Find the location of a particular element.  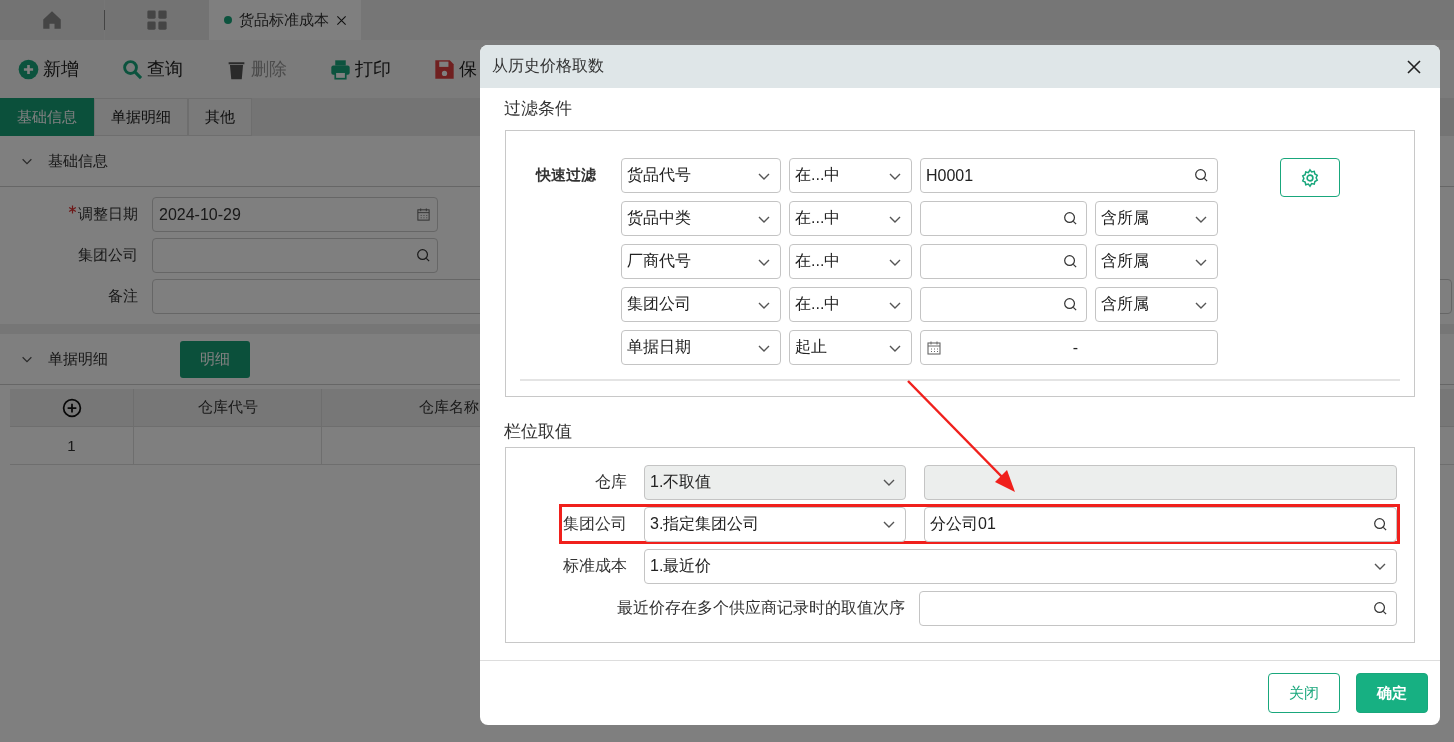

field-label: 最近价存在多个供应商记录时的取值次序 is located at coordinates (761, 607).